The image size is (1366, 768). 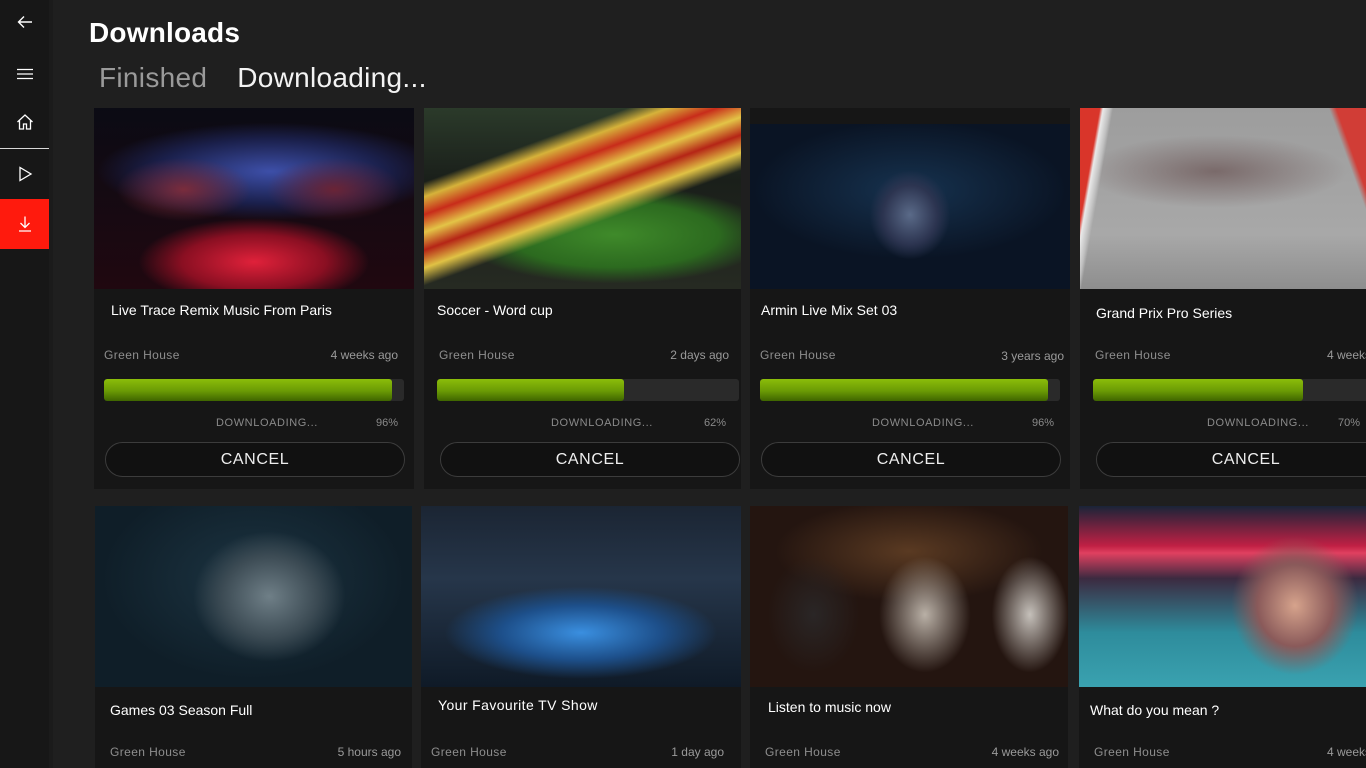 What do you see at coordinates (1164, 313) in the screenshot?
I see `video-title: Grand Prix Pro Series` at bounding box center [1164, 313].